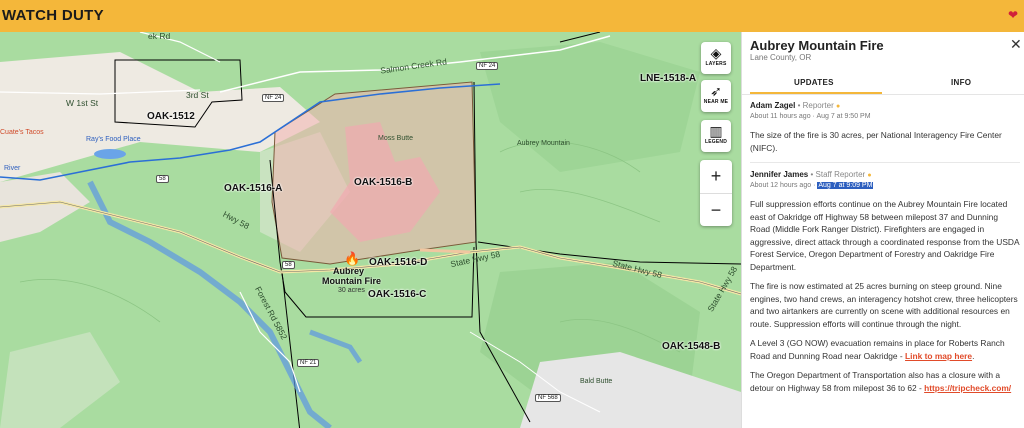  I want to click on fire-title: Aubrey Mountain Fire, so click(817, 45).